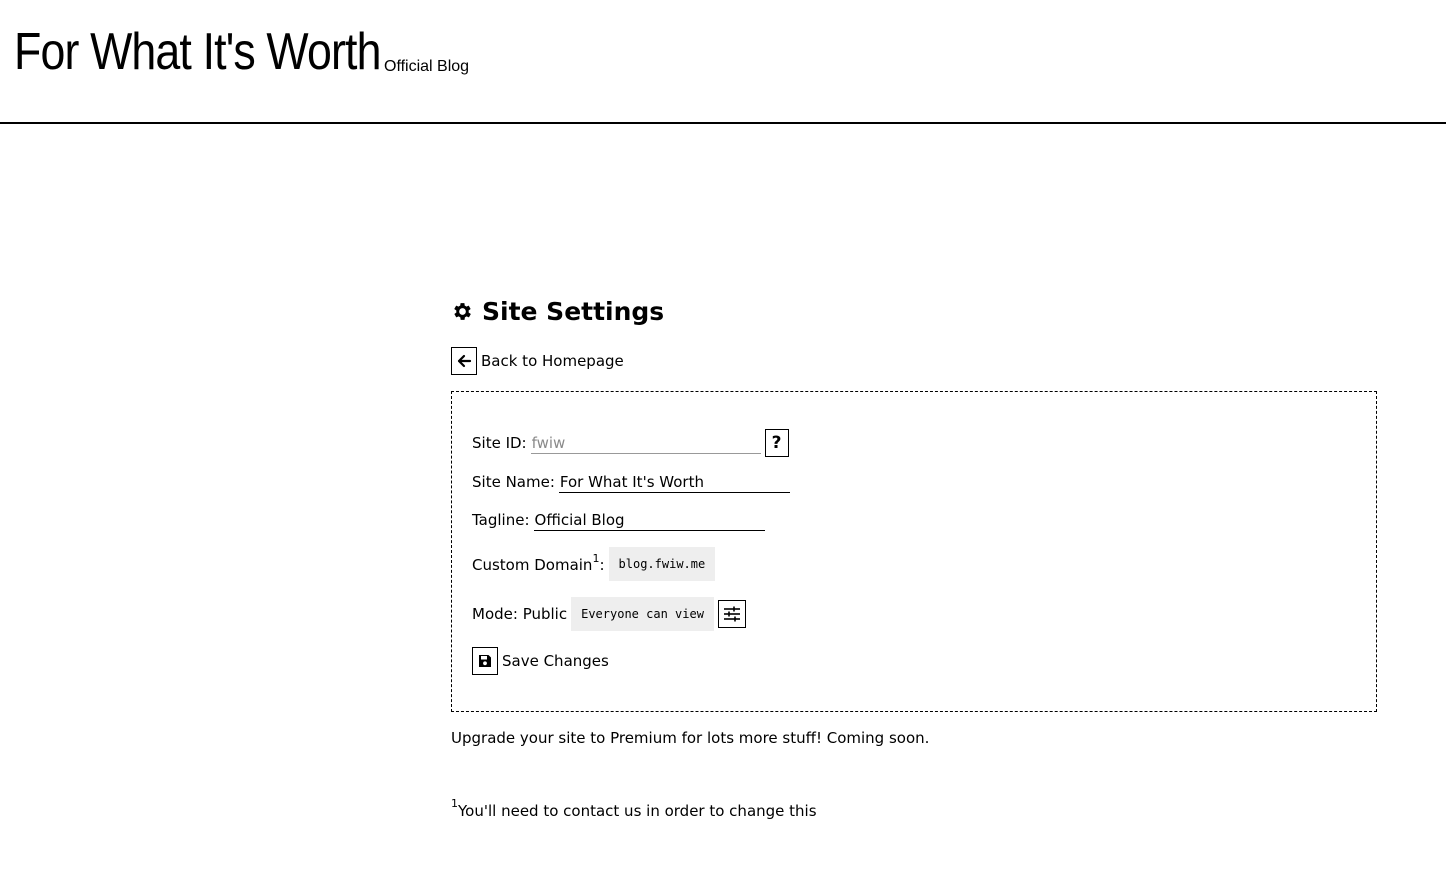  I want to click on site-id-field, so click(645, 443).